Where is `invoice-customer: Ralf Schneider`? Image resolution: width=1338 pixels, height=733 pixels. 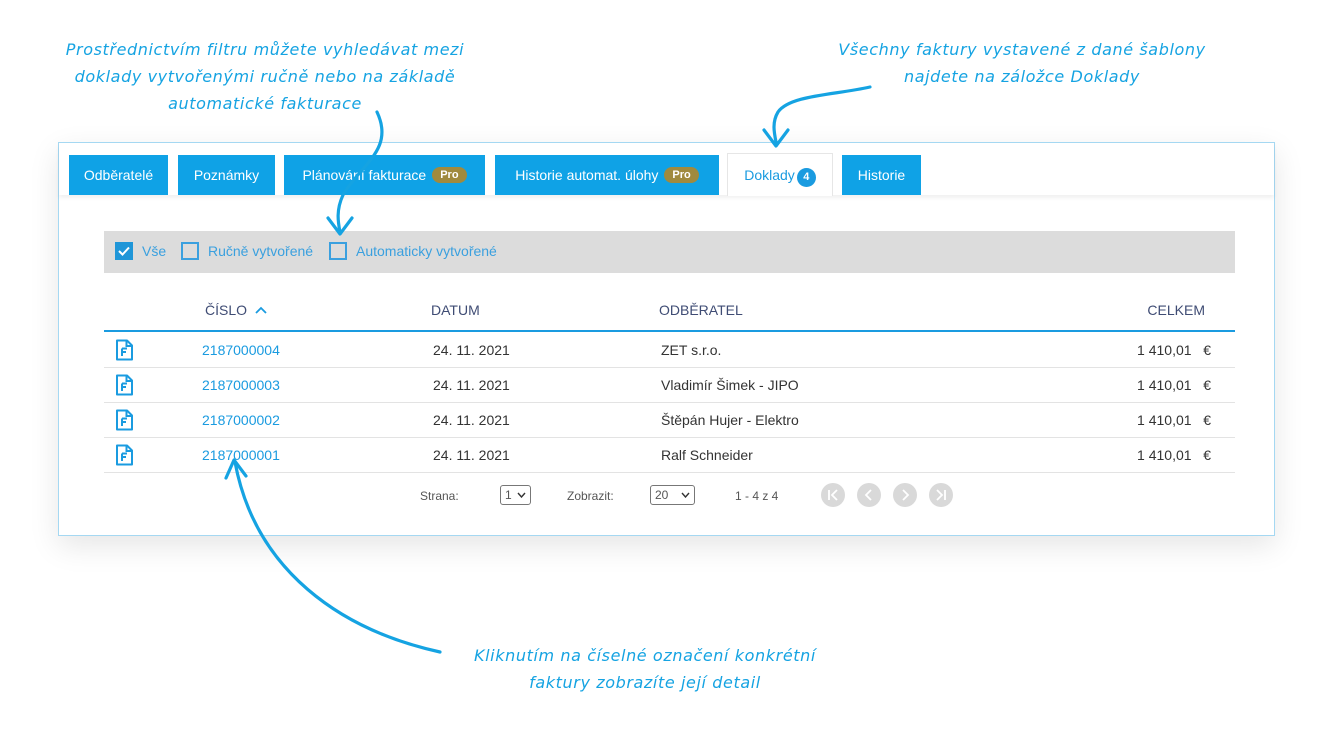 invoice-customer: Ralf Schneider is located at coordinates (707, 455).